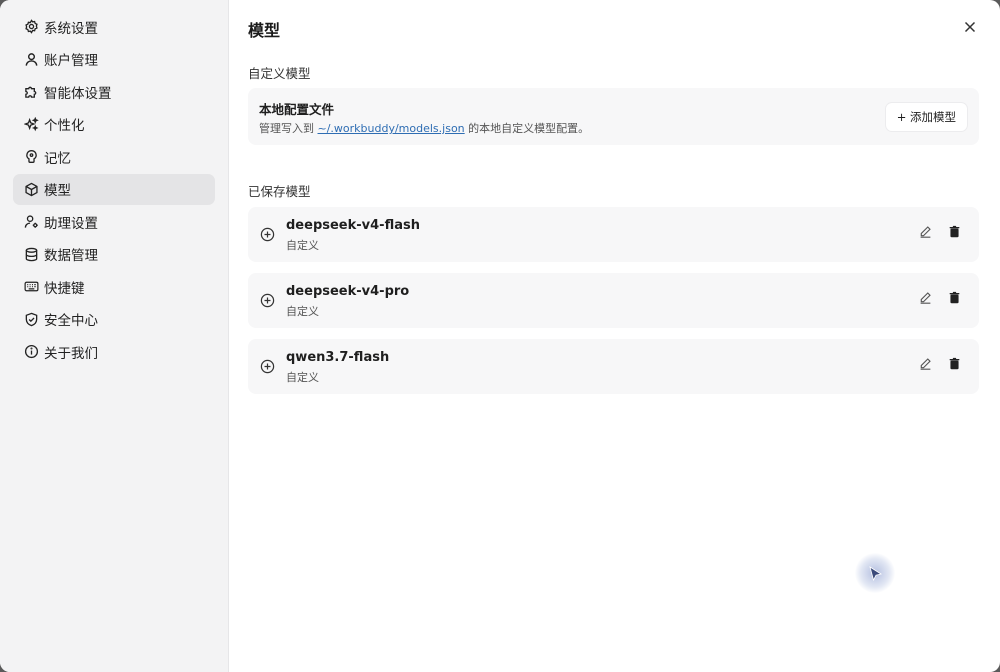 This screenshot has height=672, width=1000. I want to click on config-desc-prefix: 管理写入到, so click(288, 128).